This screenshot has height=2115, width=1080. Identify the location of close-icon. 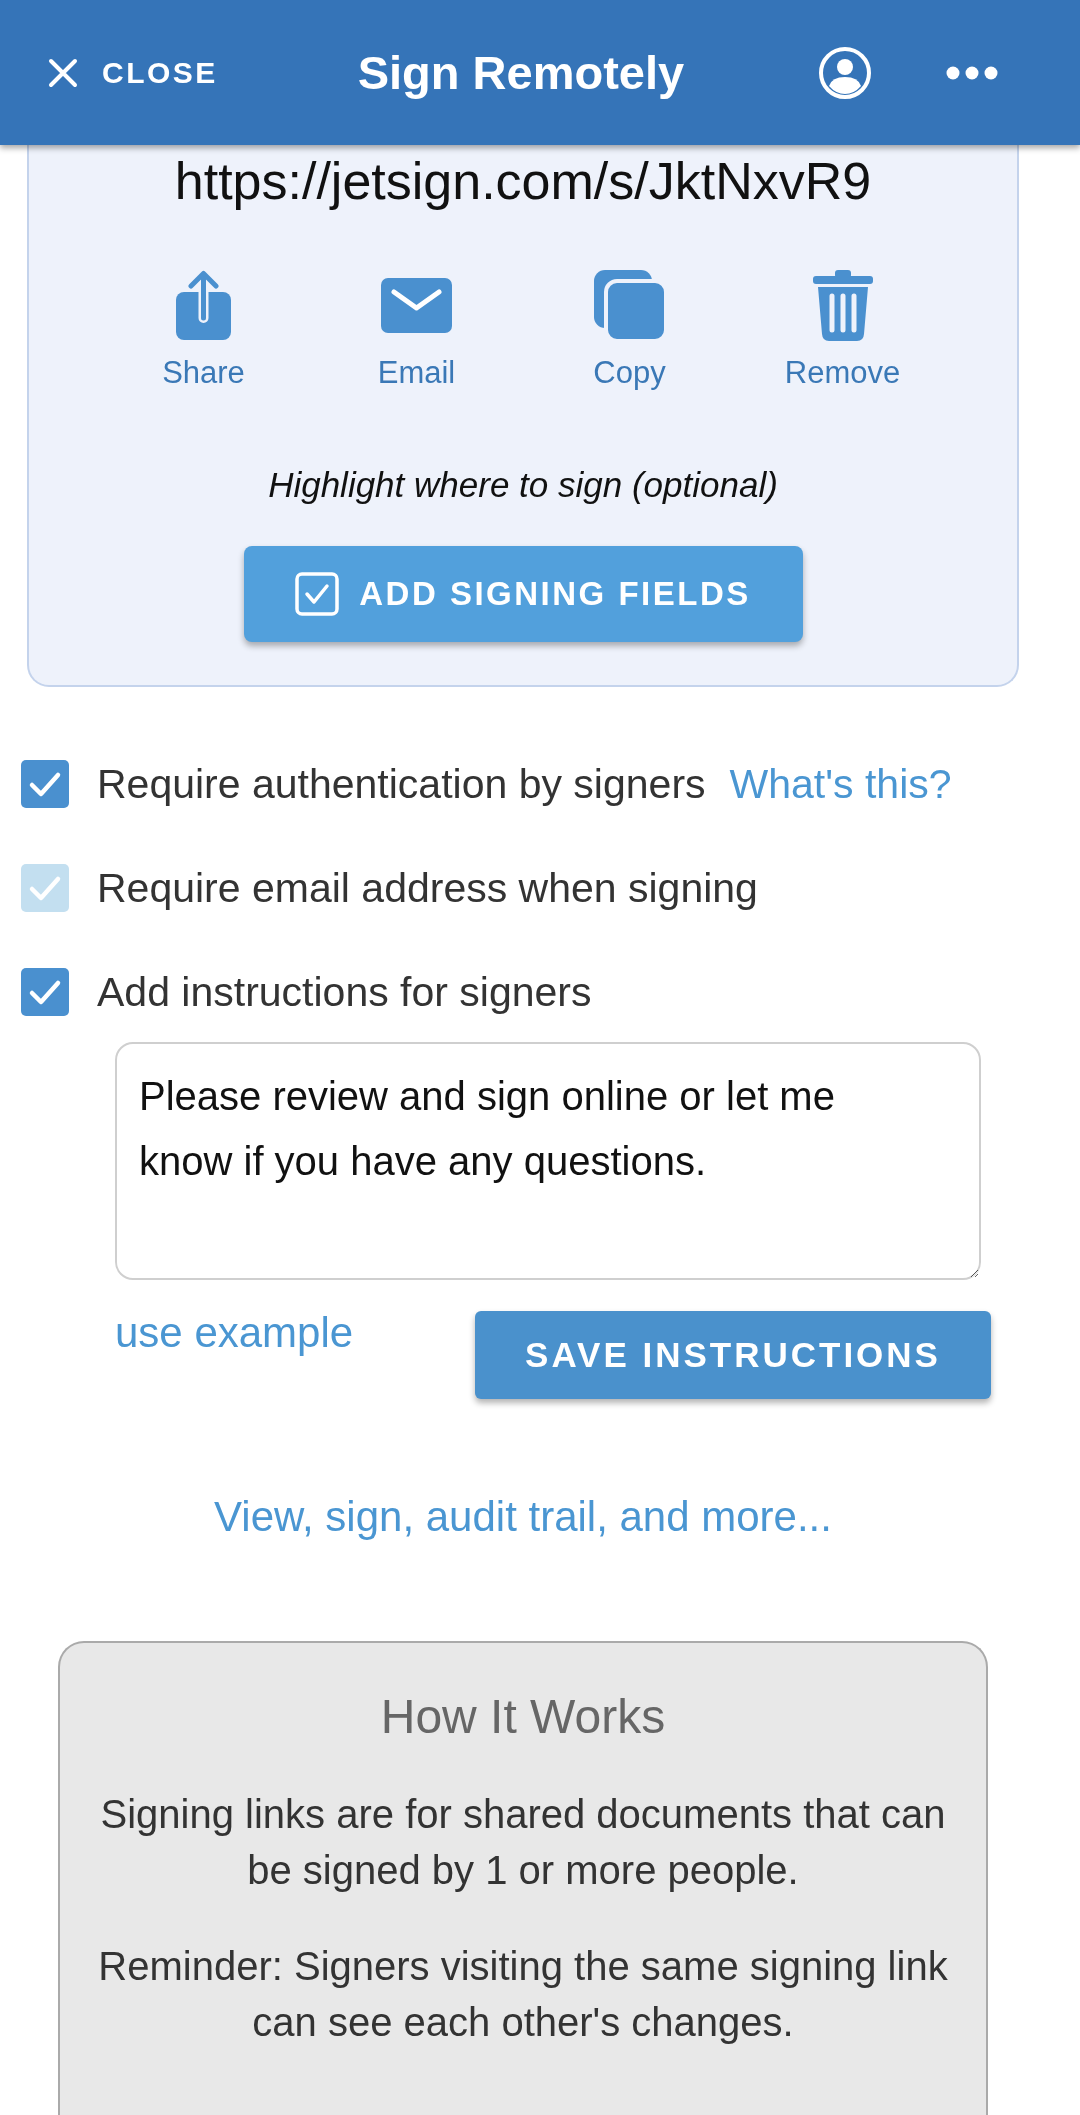
(63, 72).